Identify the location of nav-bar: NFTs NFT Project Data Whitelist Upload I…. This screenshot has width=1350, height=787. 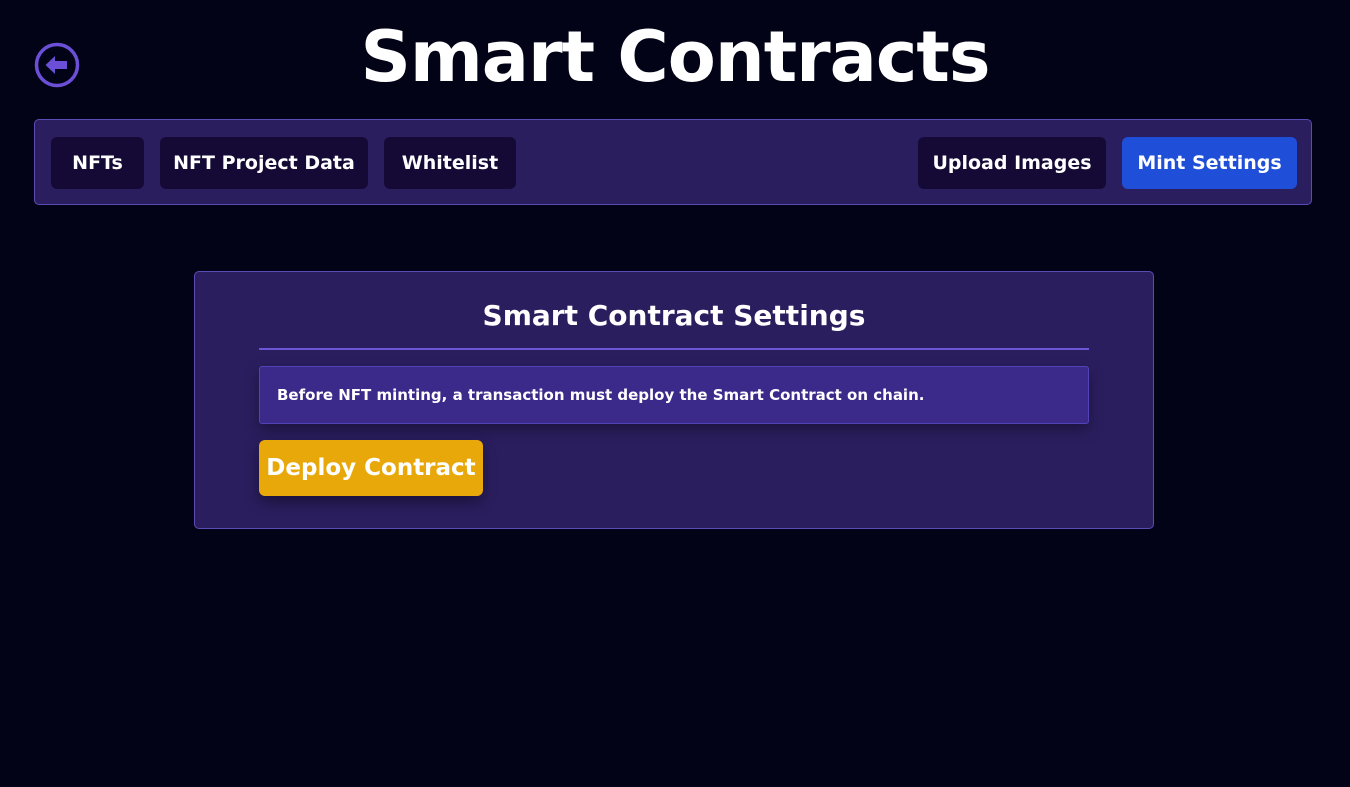
(673, 162).